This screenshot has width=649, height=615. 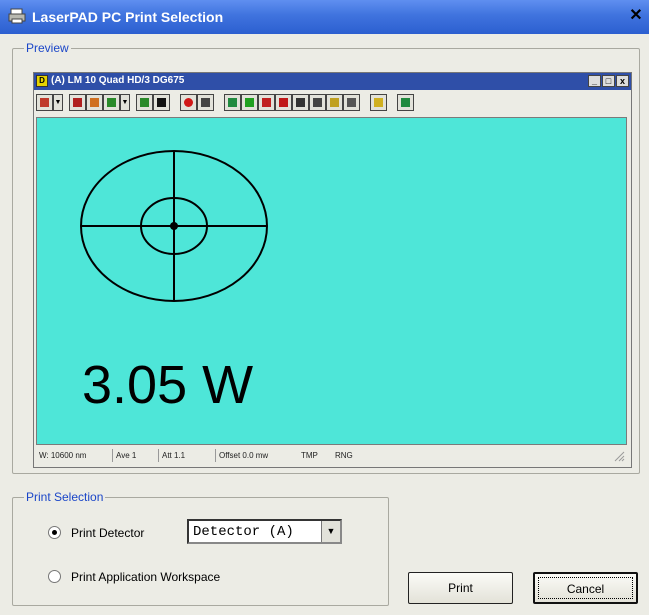 What do you see at coordinates (128, 17) in the screenshot?
I see `window-title: LaserPAD PC Print Selection` at bounding box center [128, 17].